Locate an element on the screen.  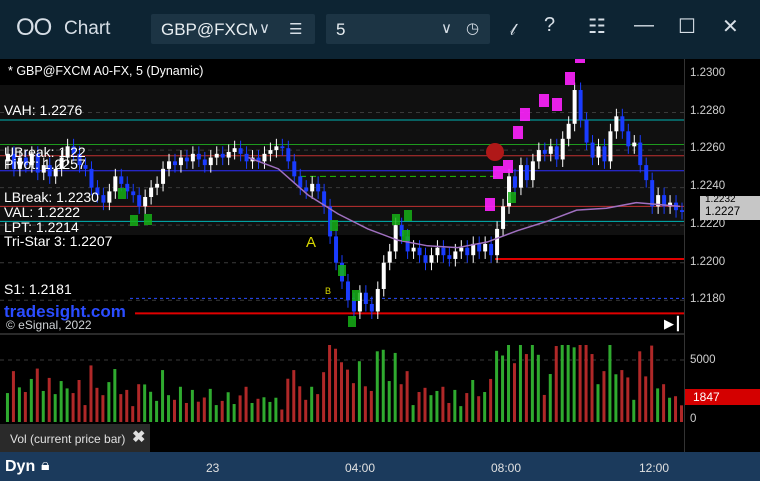
last-price-value: 1.2227 is located at coordinates (723, 212).